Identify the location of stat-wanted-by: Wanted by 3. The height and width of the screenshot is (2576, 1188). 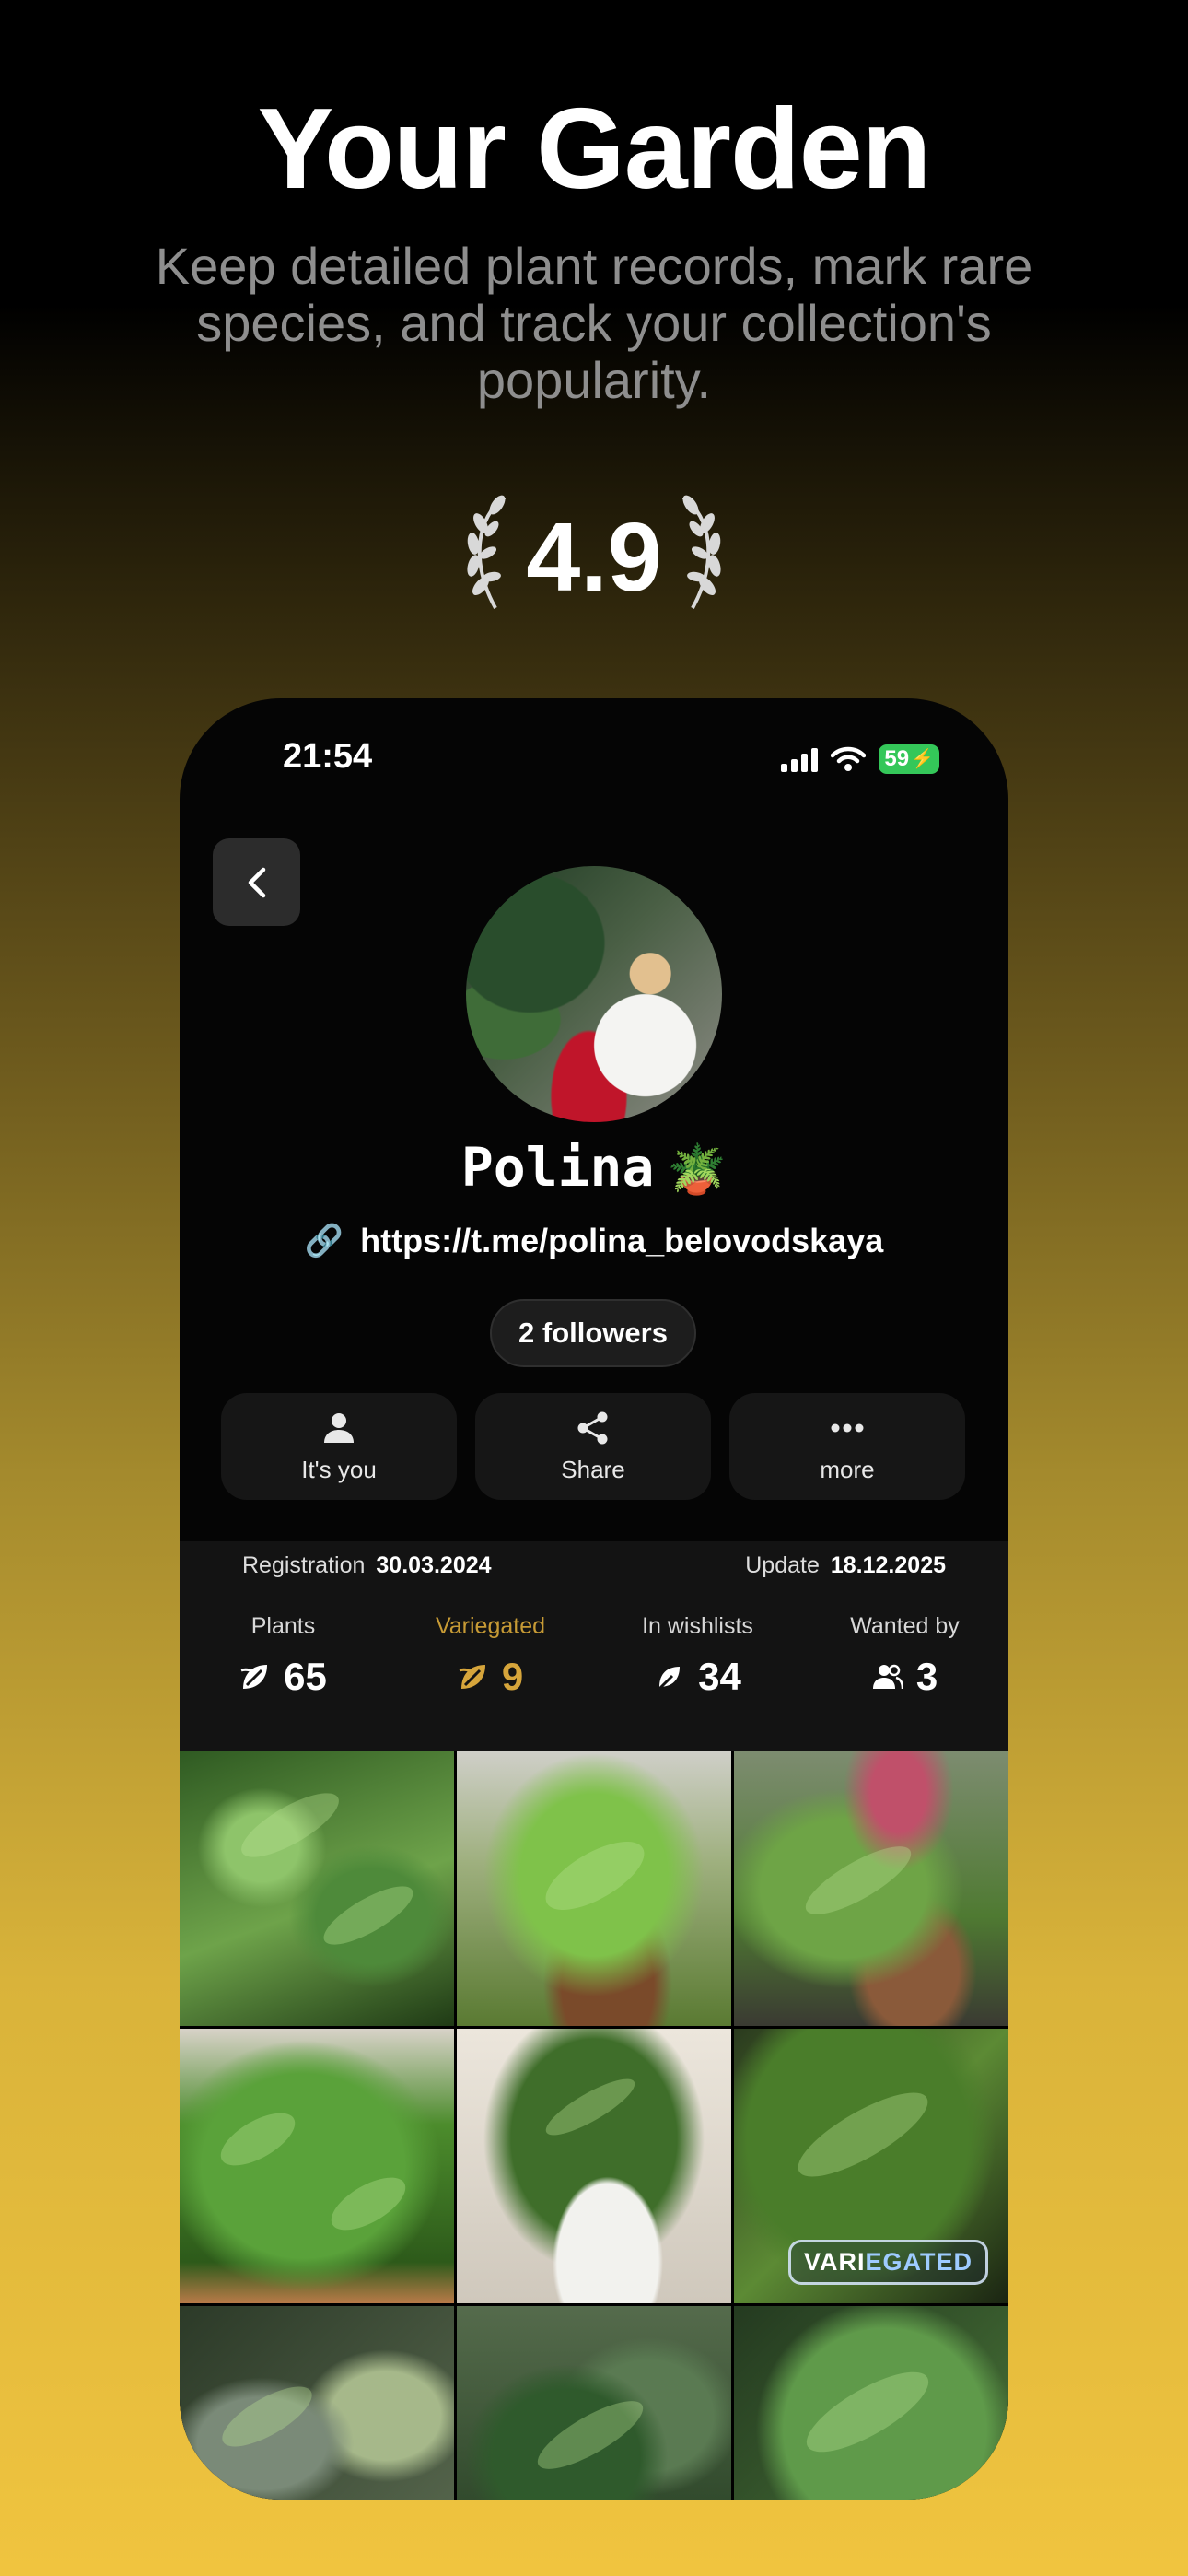
(904, 1656).